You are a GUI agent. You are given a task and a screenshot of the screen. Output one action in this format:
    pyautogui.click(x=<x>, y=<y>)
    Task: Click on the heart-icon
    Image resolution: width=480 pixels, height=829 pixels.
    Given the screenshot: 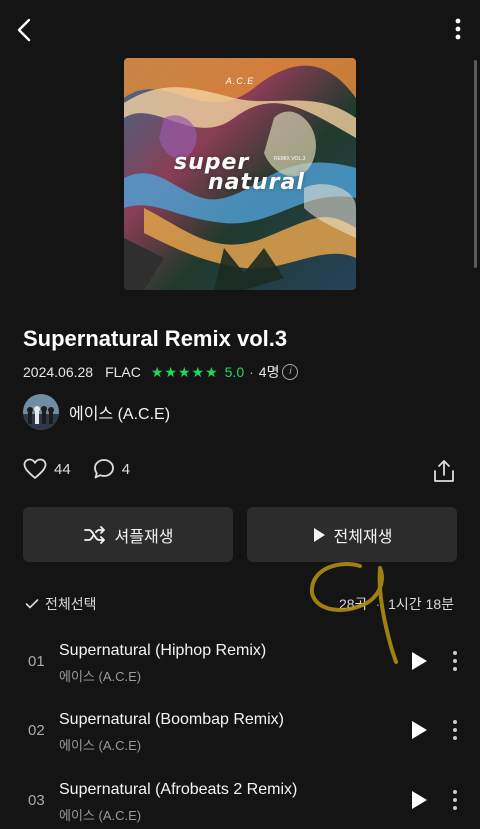 What is the action you would take?
    pyautogui.click(x=35, y=468)
    